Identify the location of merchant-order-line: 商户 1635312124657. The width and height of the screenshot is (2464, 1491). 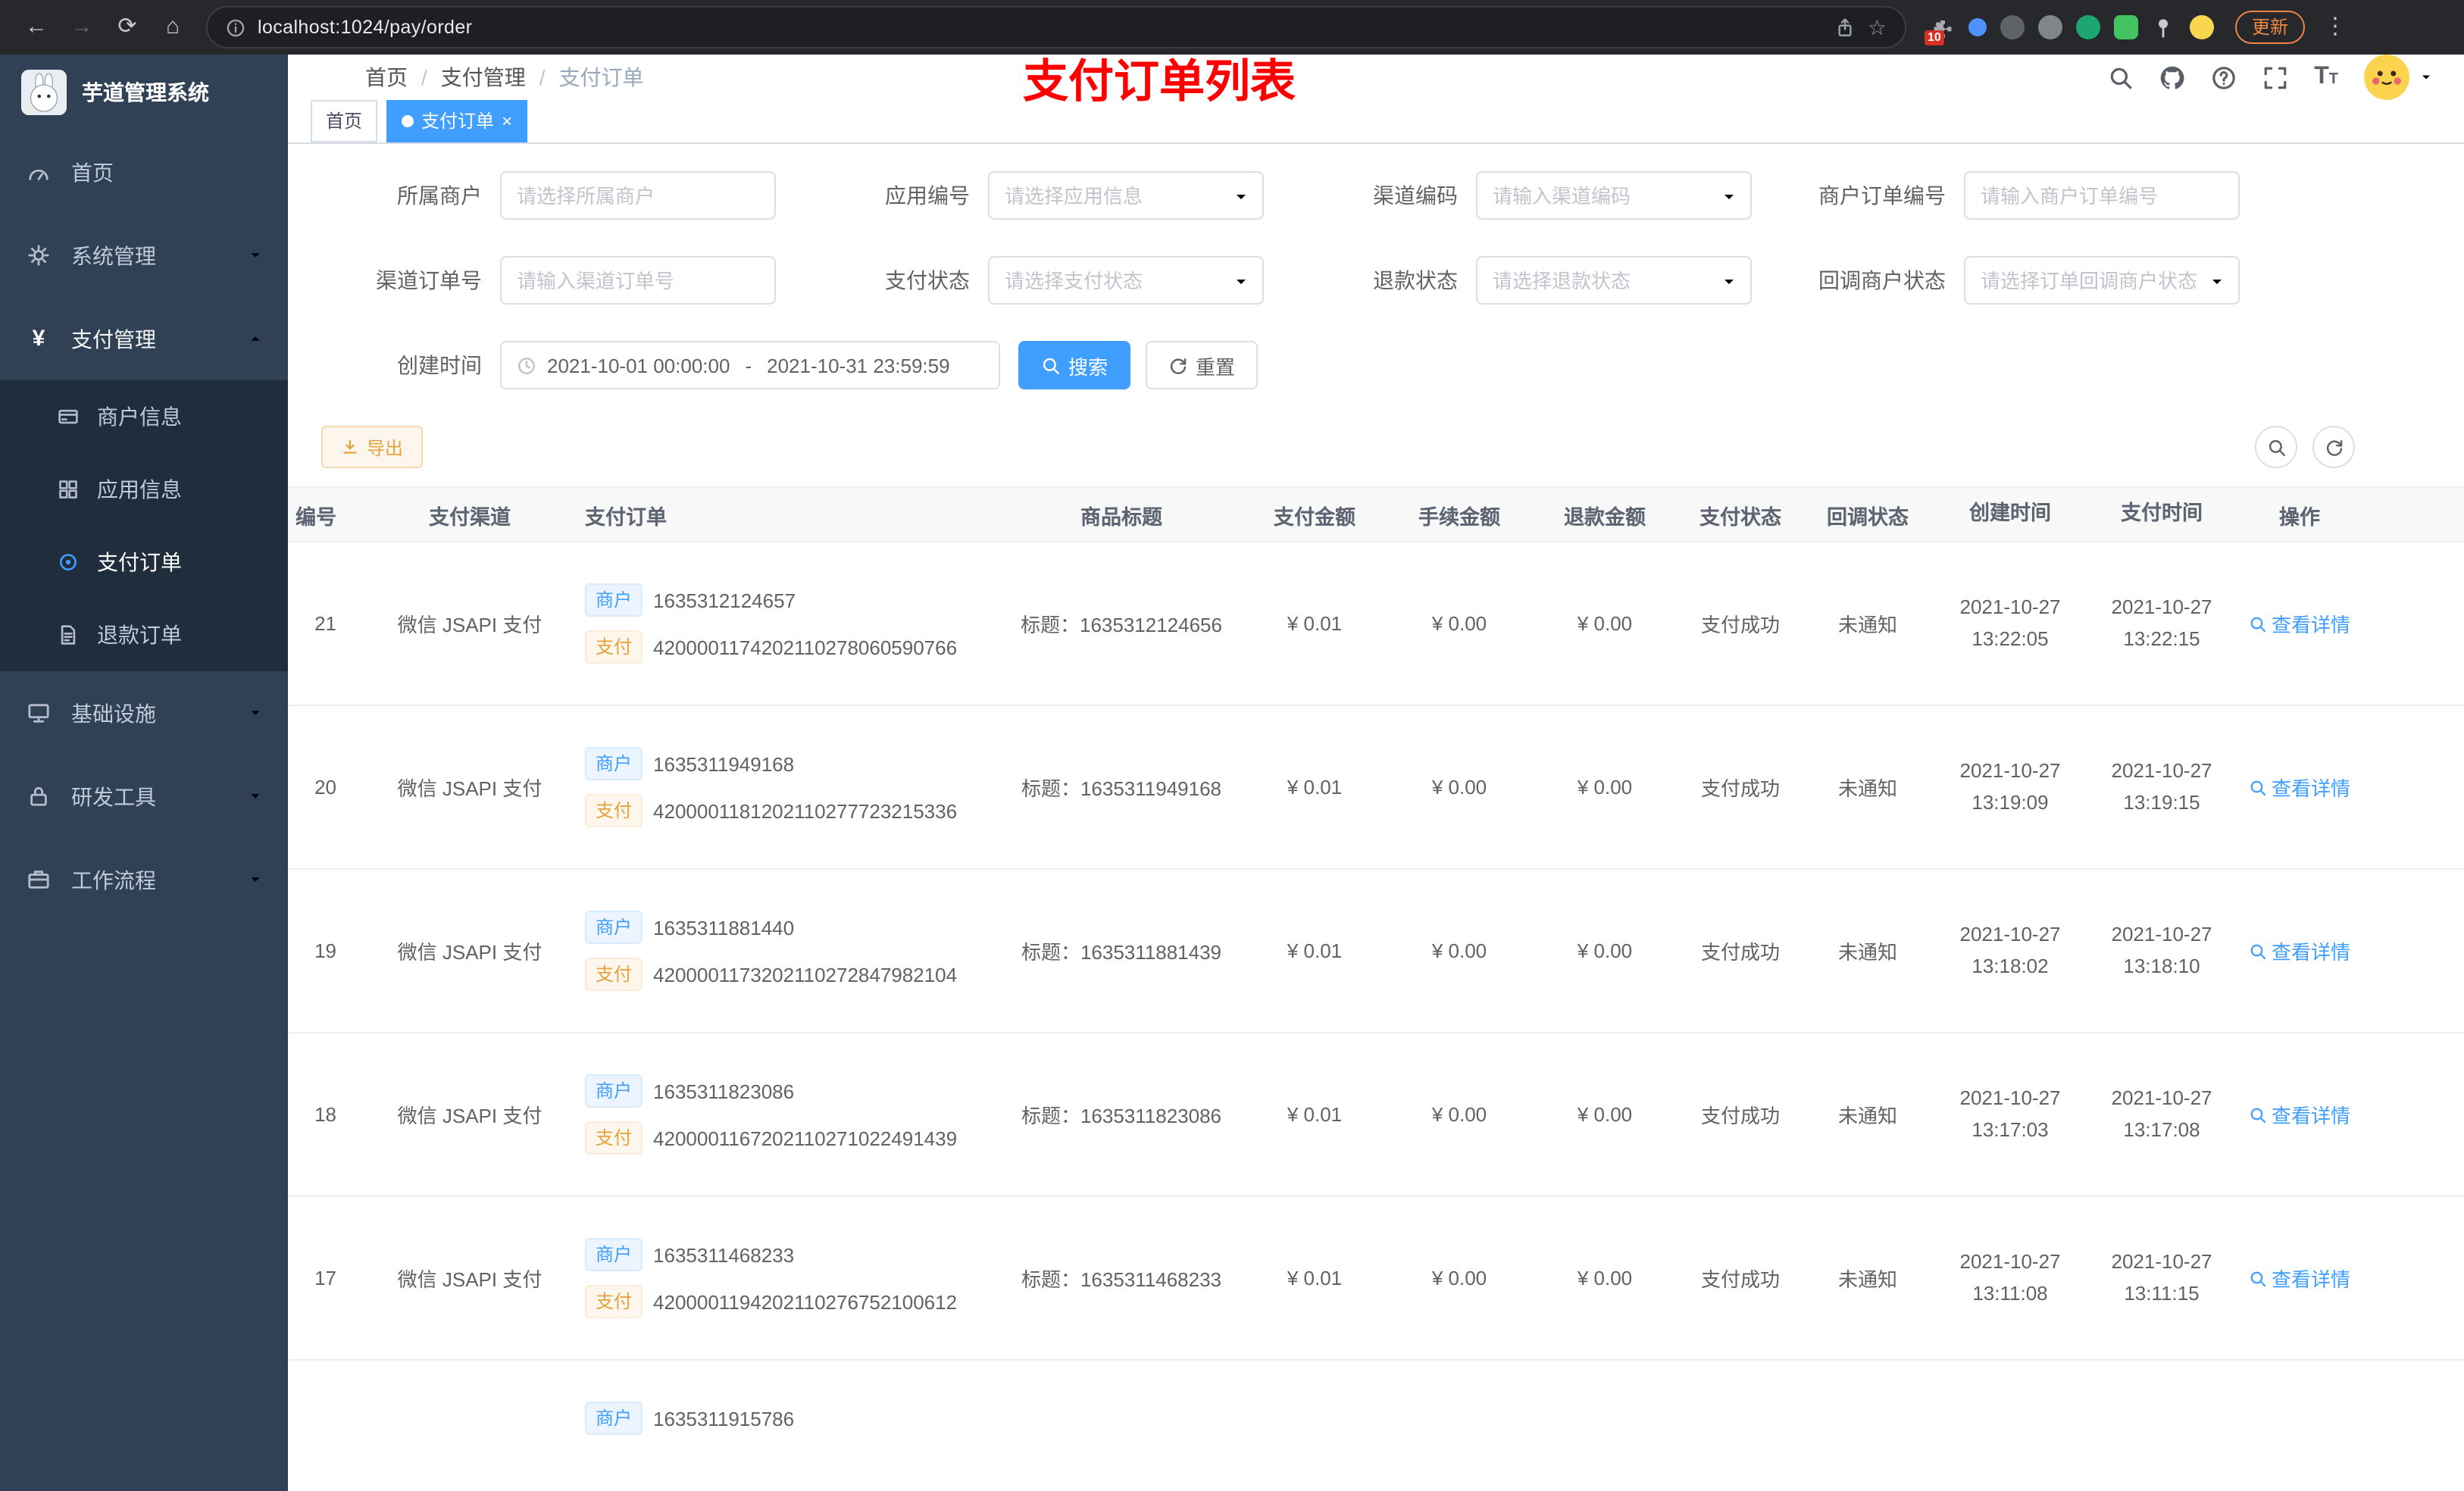
(690, 600).